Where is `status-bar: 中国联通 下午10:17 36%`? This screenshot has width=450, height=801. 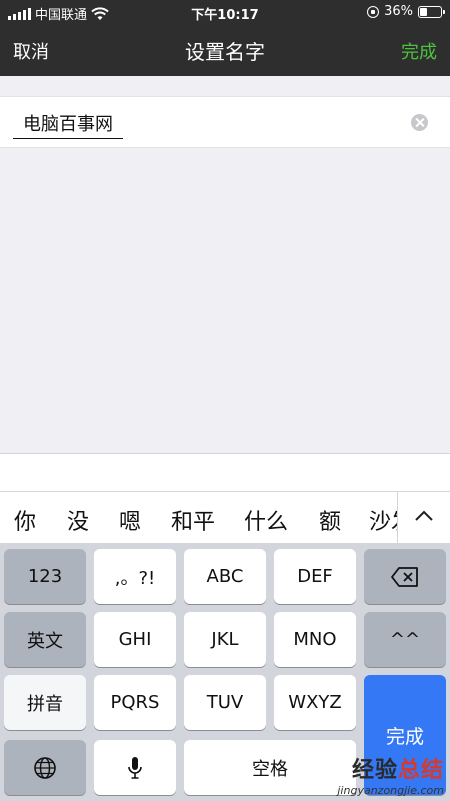 status-bar: 中国联通 下午10:17 36% is located at coordinates (225, 12).